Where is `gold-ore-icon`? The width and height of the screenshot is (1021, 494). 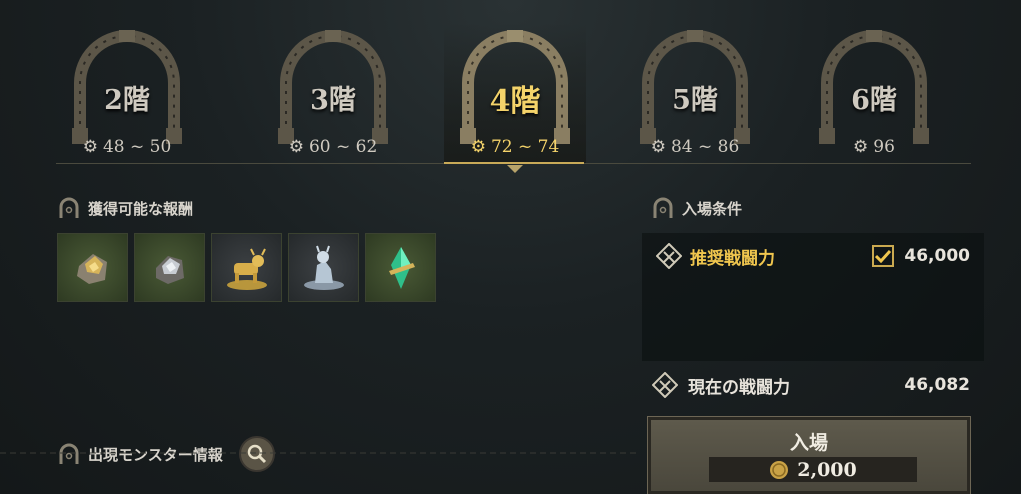 gold-ore-icon is located at coordinates (91, 268).